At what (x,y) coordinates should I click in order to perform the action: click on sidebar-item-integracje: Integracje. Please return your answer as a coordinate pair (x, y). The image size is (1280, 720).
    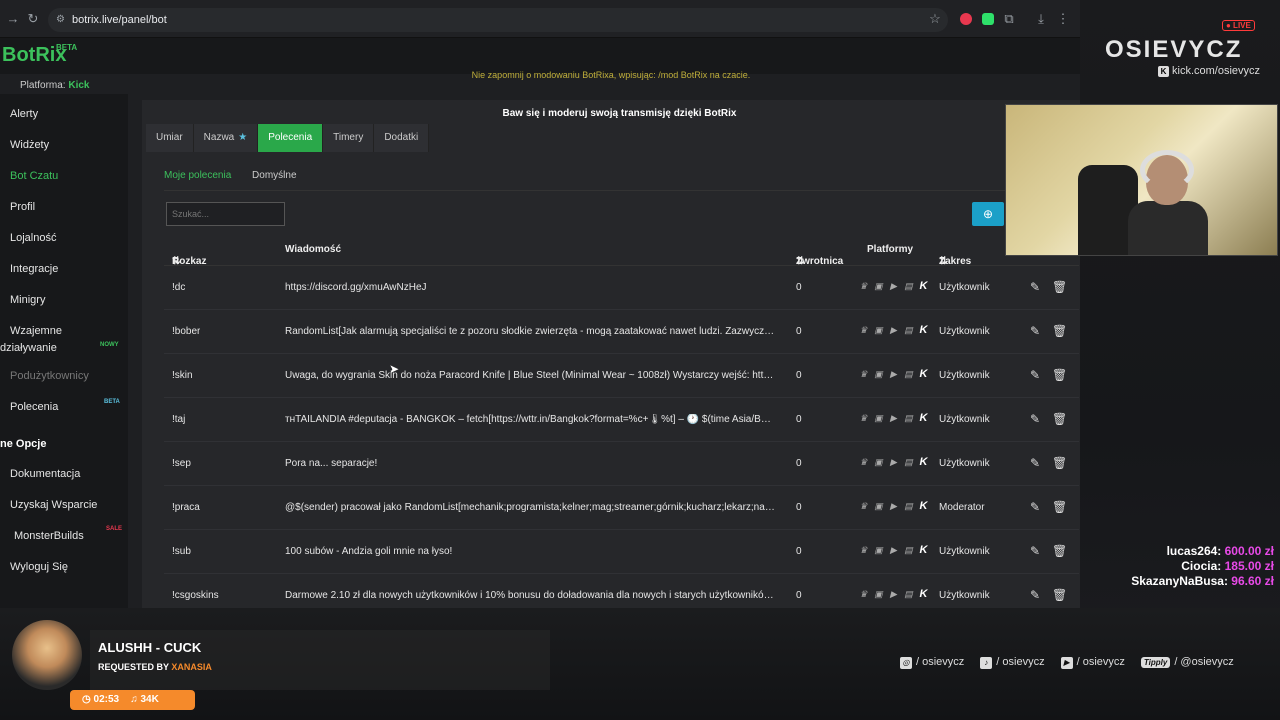
    Looking at the image, I should click on (34, 269).